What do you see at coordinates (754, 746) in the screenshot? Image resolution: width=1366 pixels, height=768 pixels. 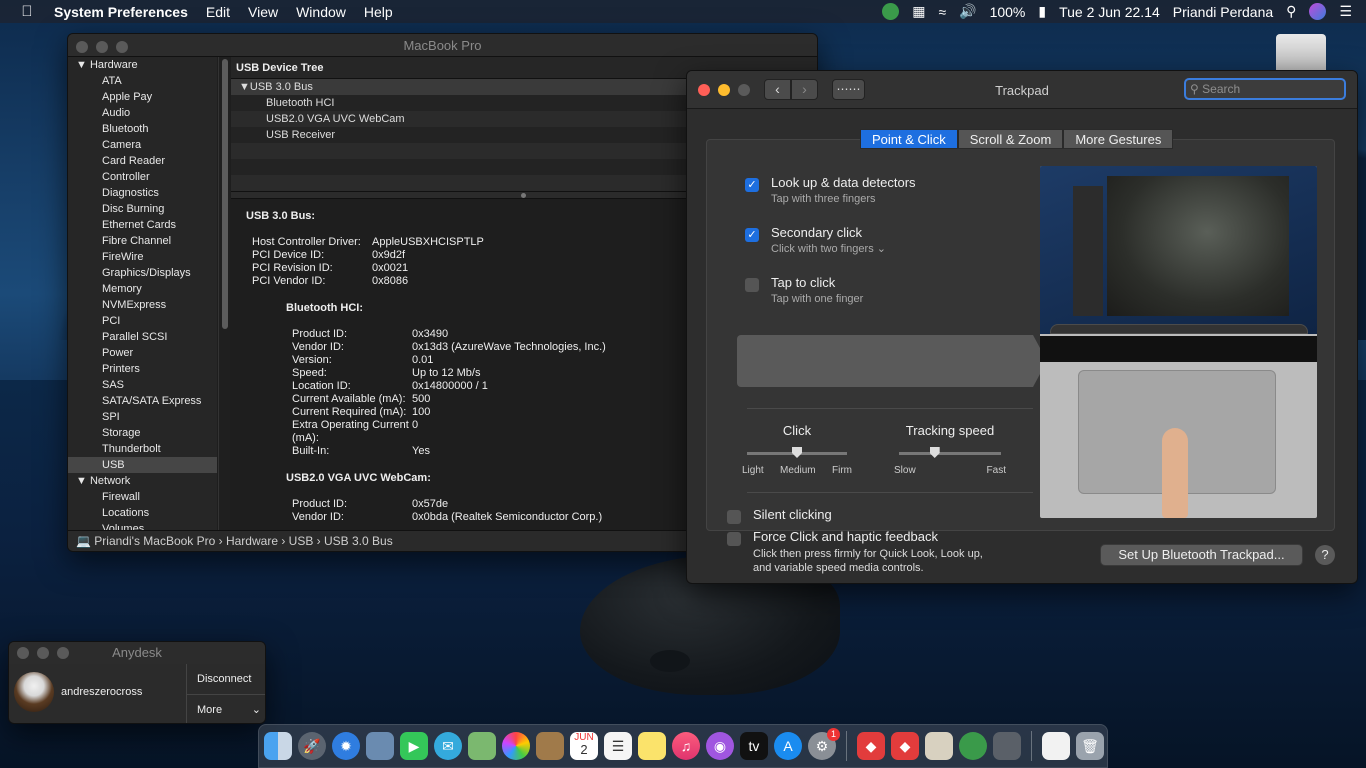 I see `apple-tv-icon: tv` at bounding box center [754, 746].